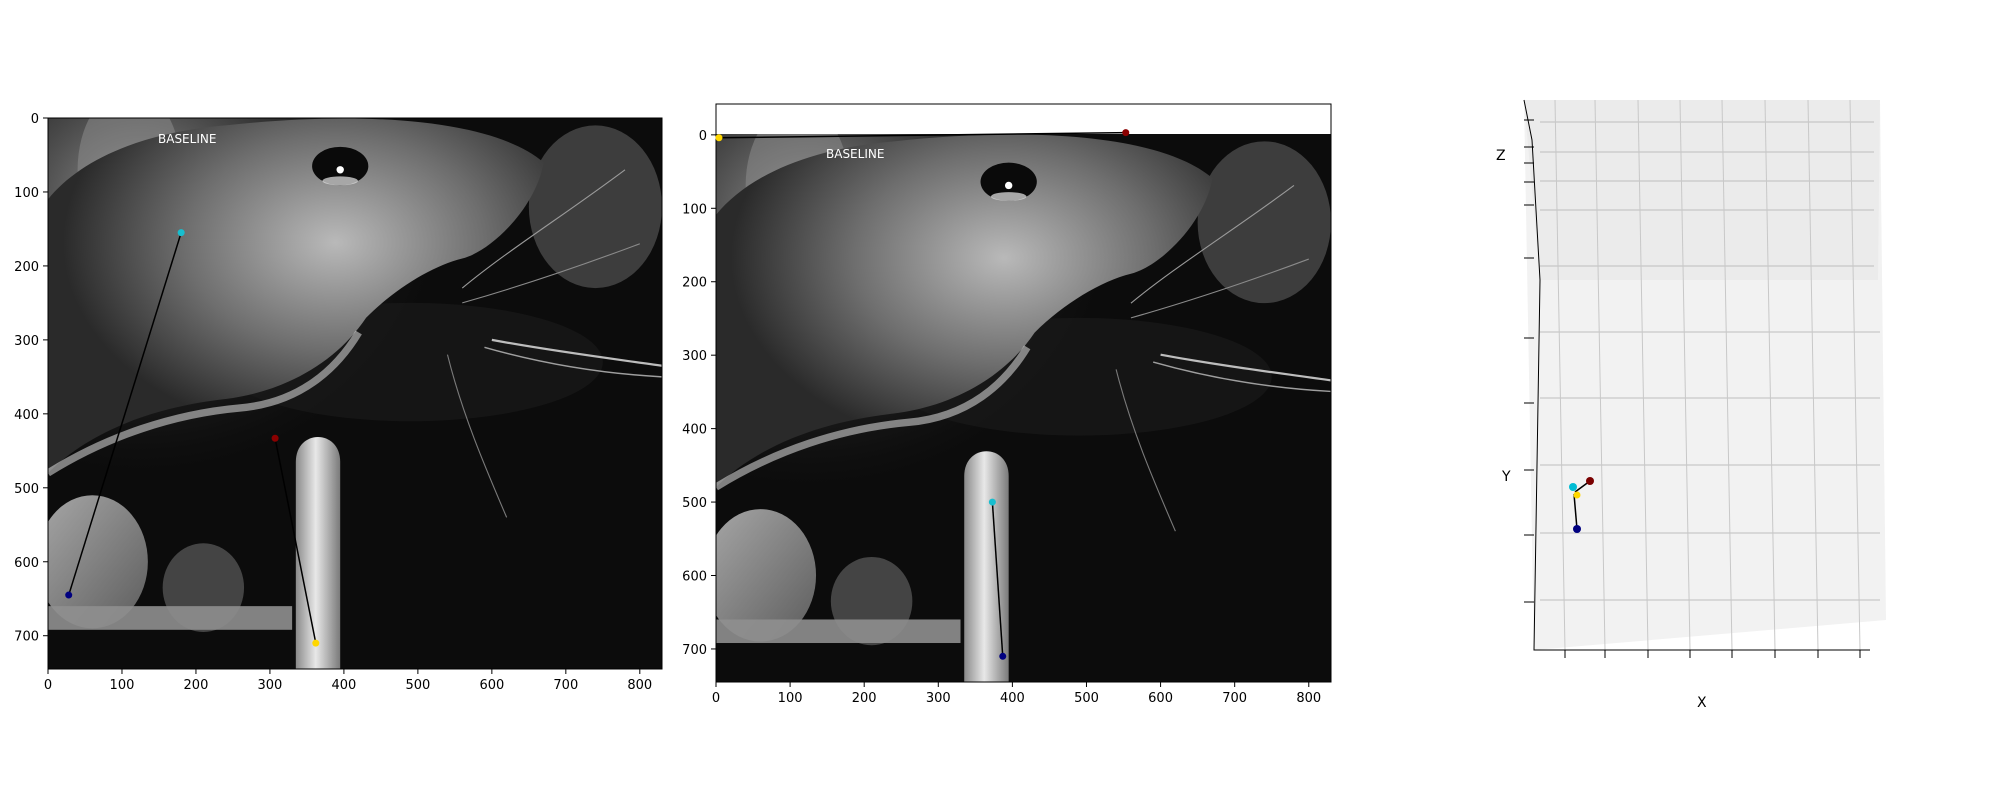 The image size is (2000, 804). Describe the element at coordinates (1702, 703) in the screenshot. I see `x-axis-label: X` at that location.